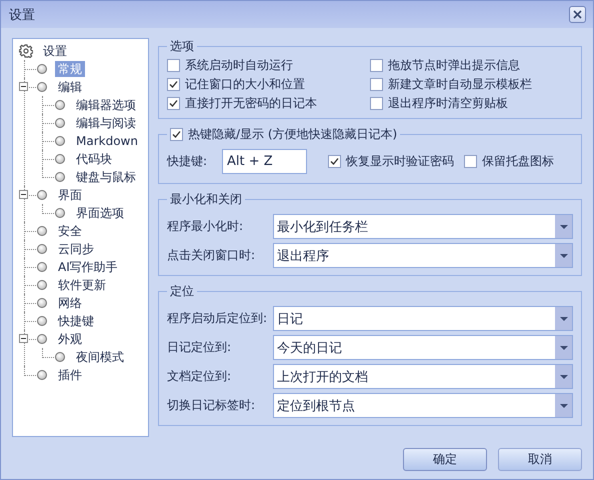 The width and height of the screenshot is (594, 480). I want to click on tree-item: 编辑器选项, so click(106, 105).